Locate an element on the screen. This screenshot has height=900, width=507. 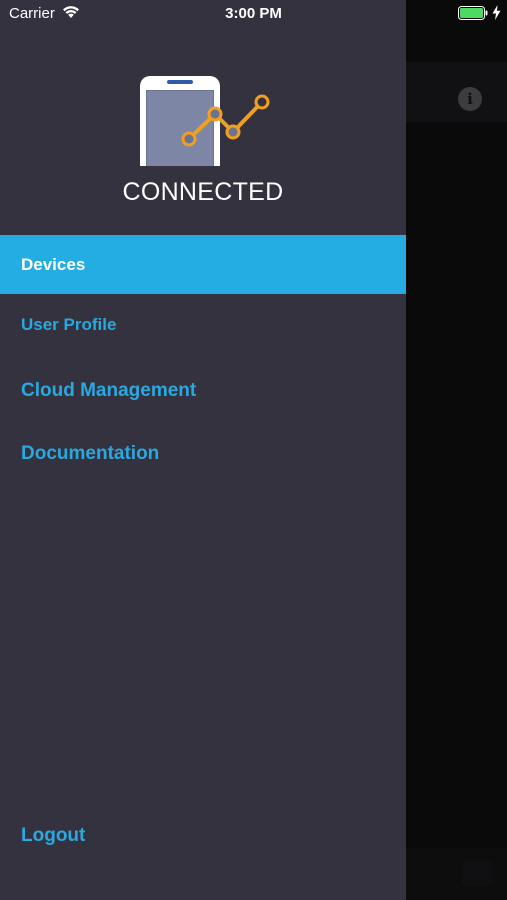
charging-bolt-icon is located at coordinates (496, 12).